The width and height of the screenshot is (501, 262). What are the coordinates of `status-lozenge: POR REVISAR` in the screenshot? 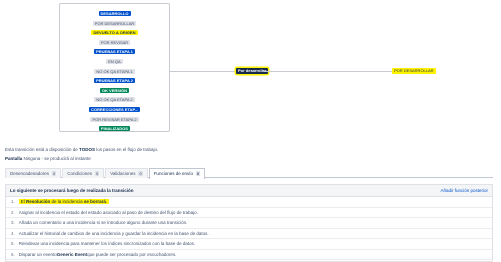 It's located at (114, 42).